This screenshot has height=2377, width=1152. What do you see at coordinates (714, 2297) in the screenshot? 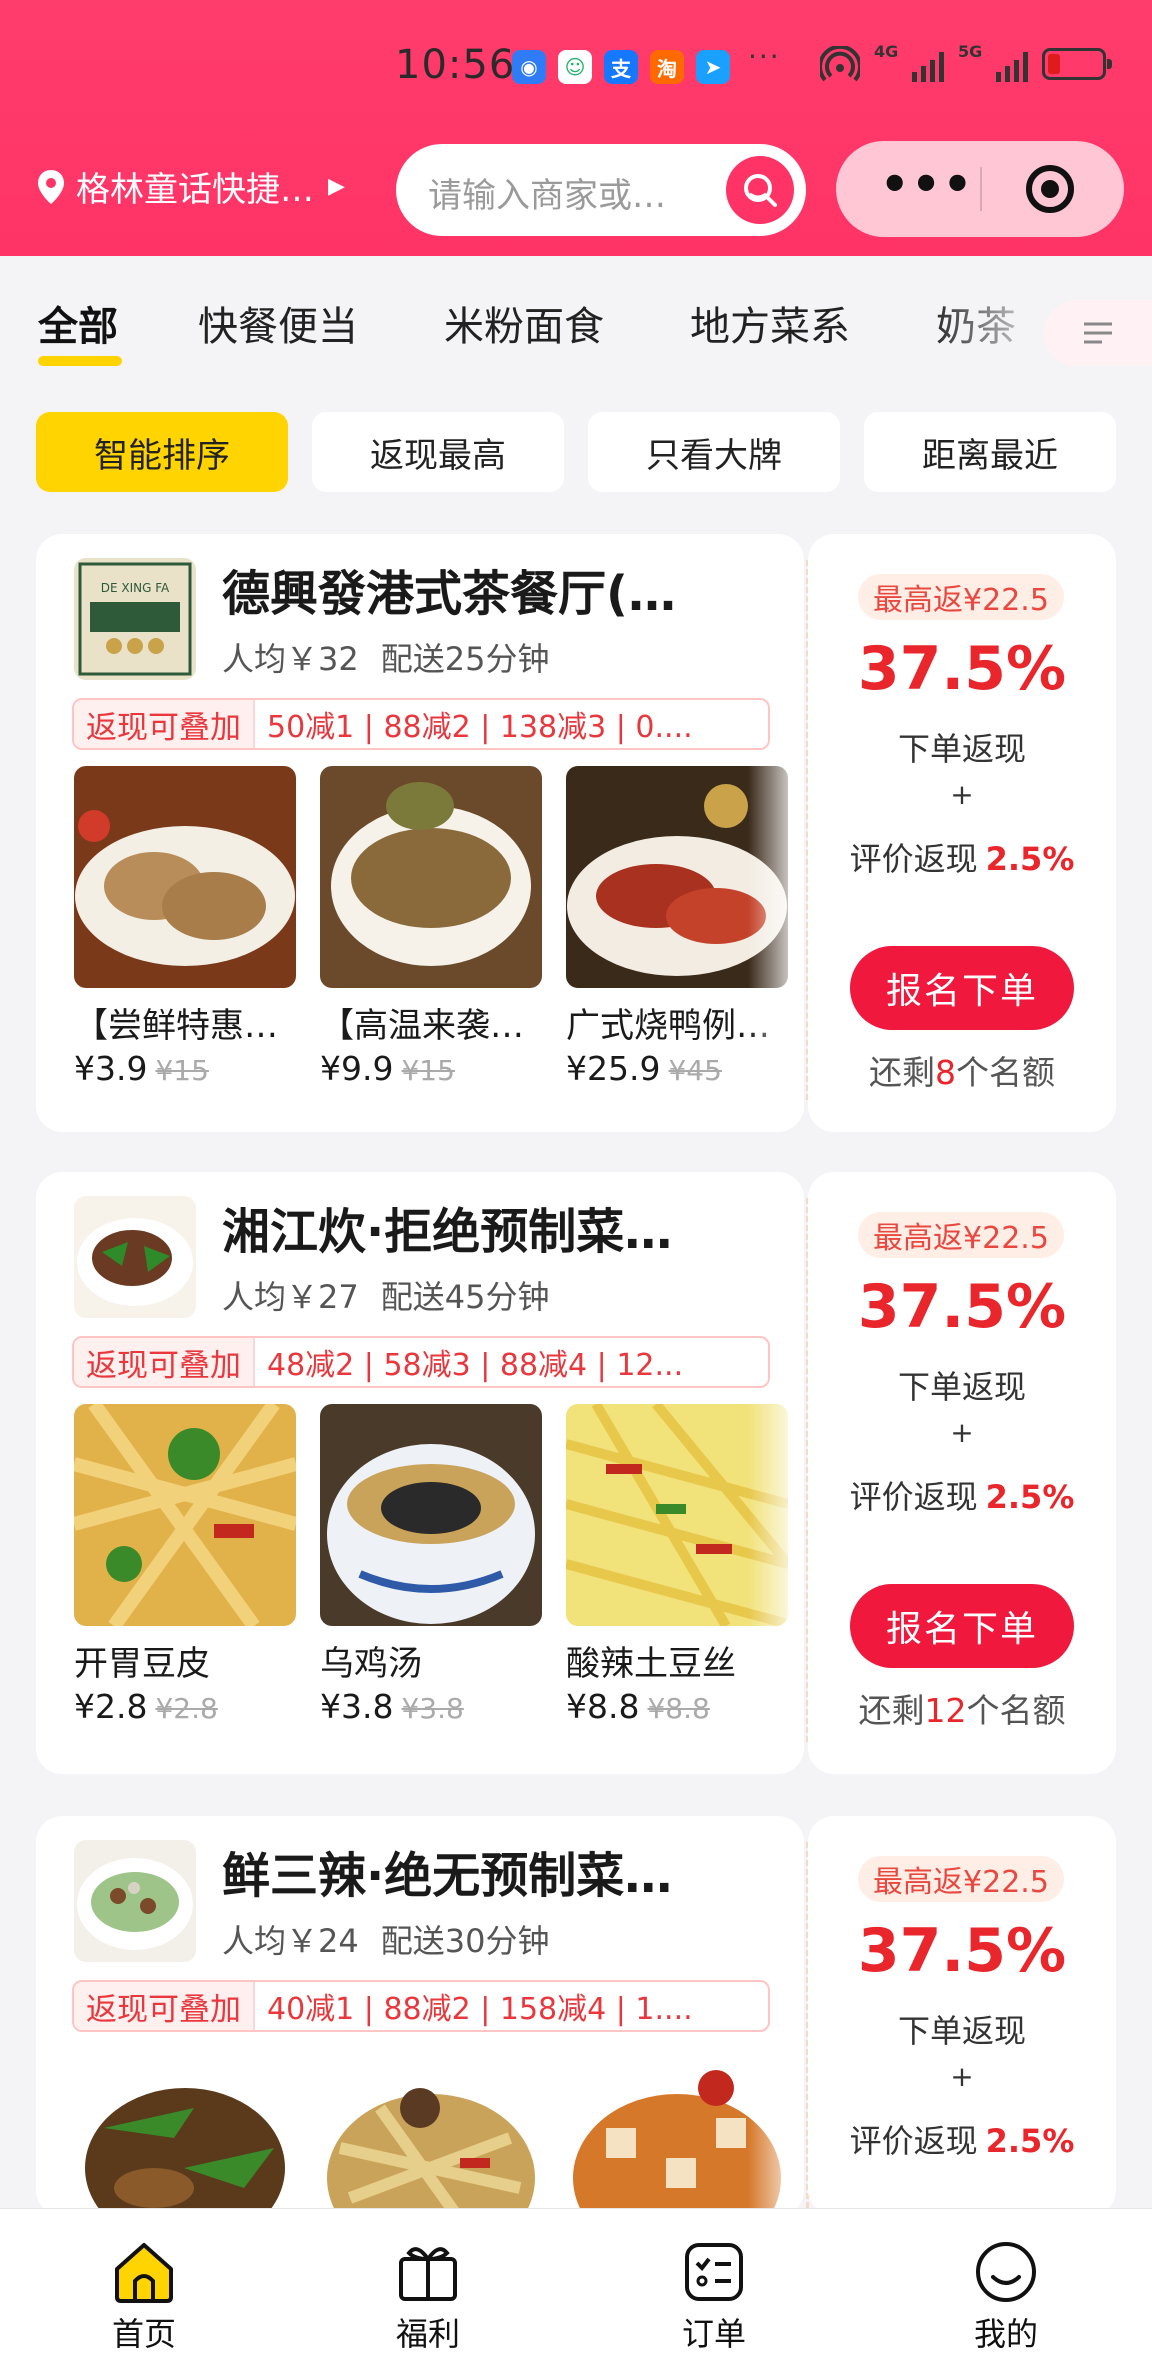
I see `nav-orders: 订单` at bounding box center [714, 2297].